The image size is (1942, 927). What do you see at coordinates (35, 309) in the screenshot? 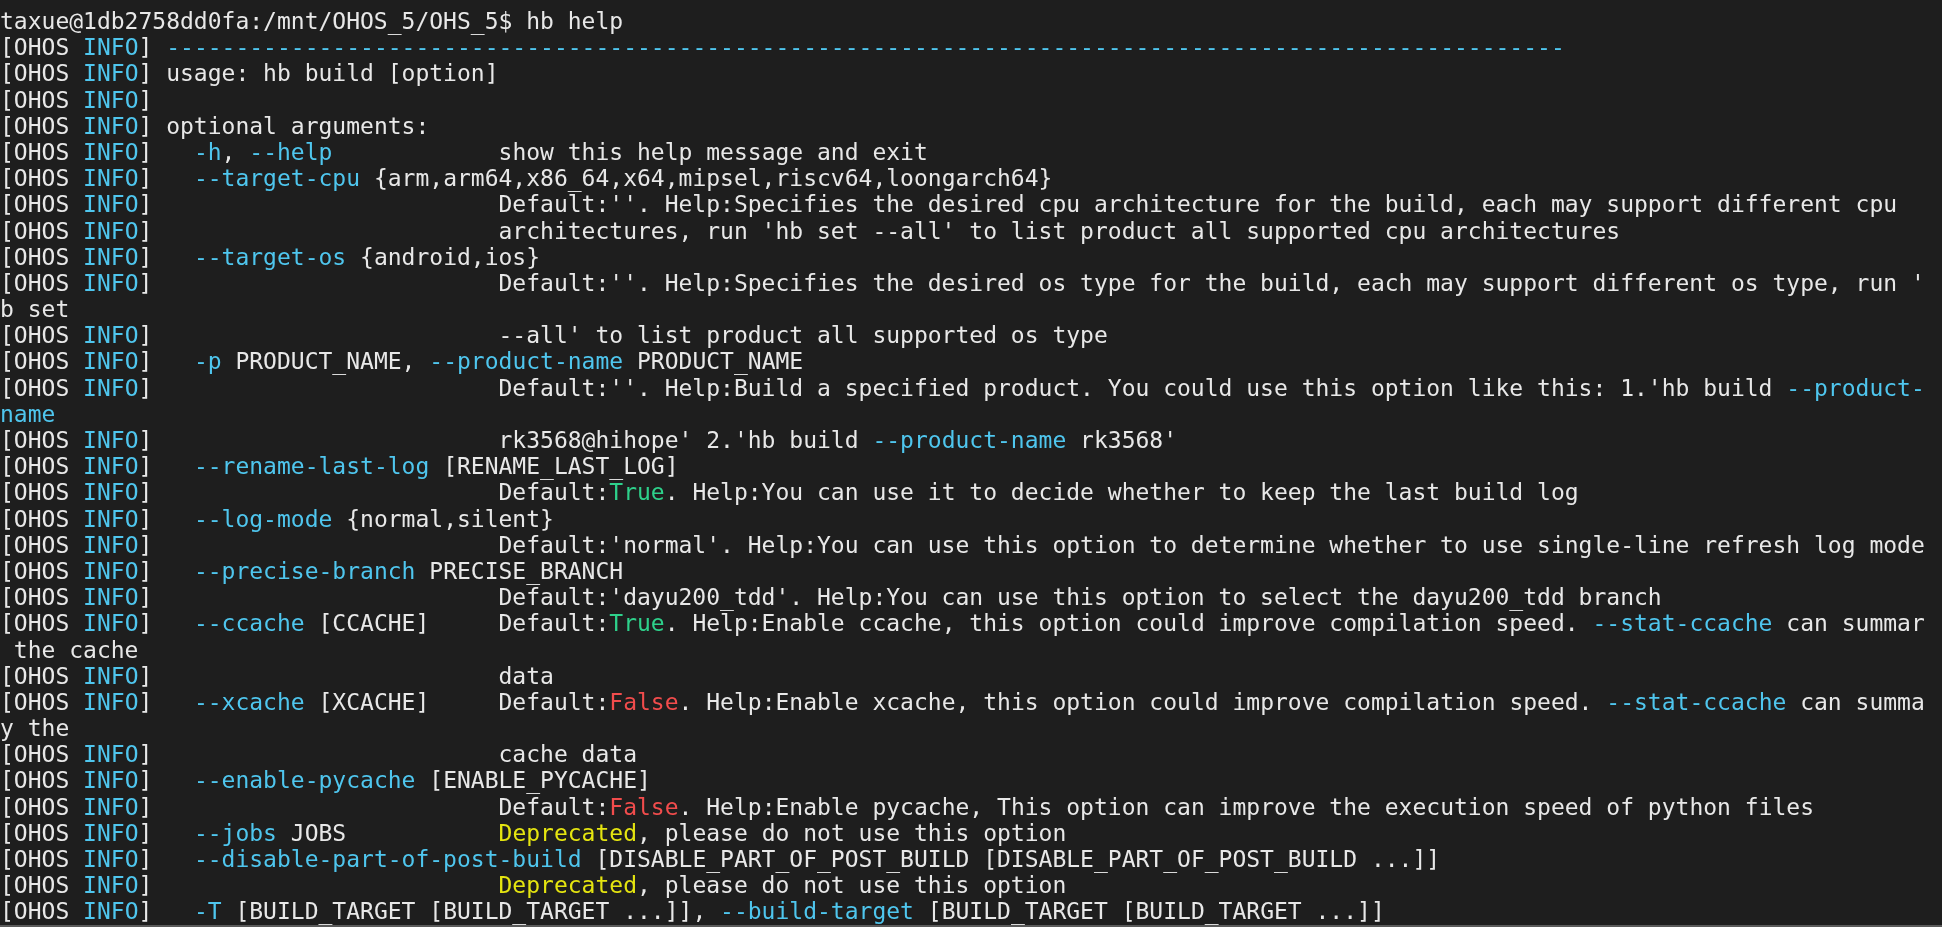
I see `terminal-line: b set` at bounding box center [35, 309].